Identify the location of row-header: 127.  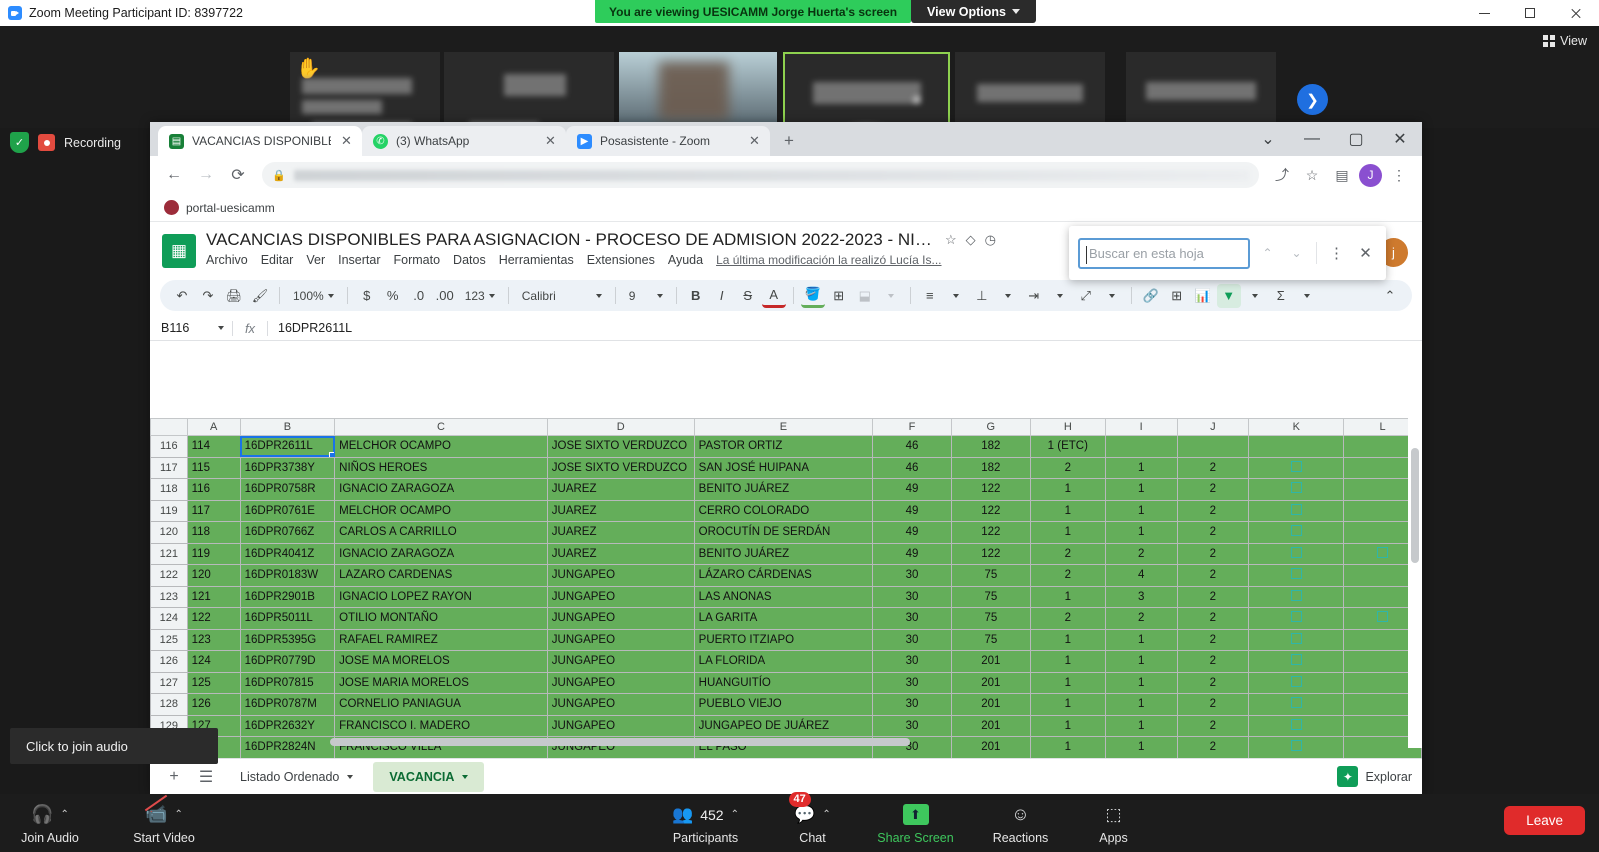
(169, 682).